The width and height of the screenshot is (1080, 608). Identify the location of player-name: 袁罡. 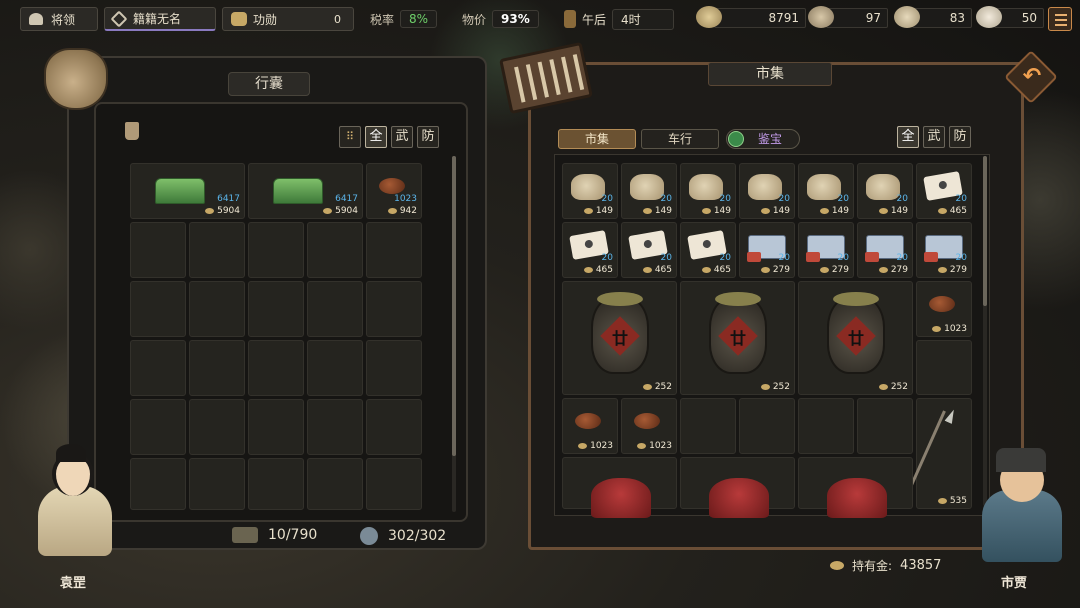
(73, 583).